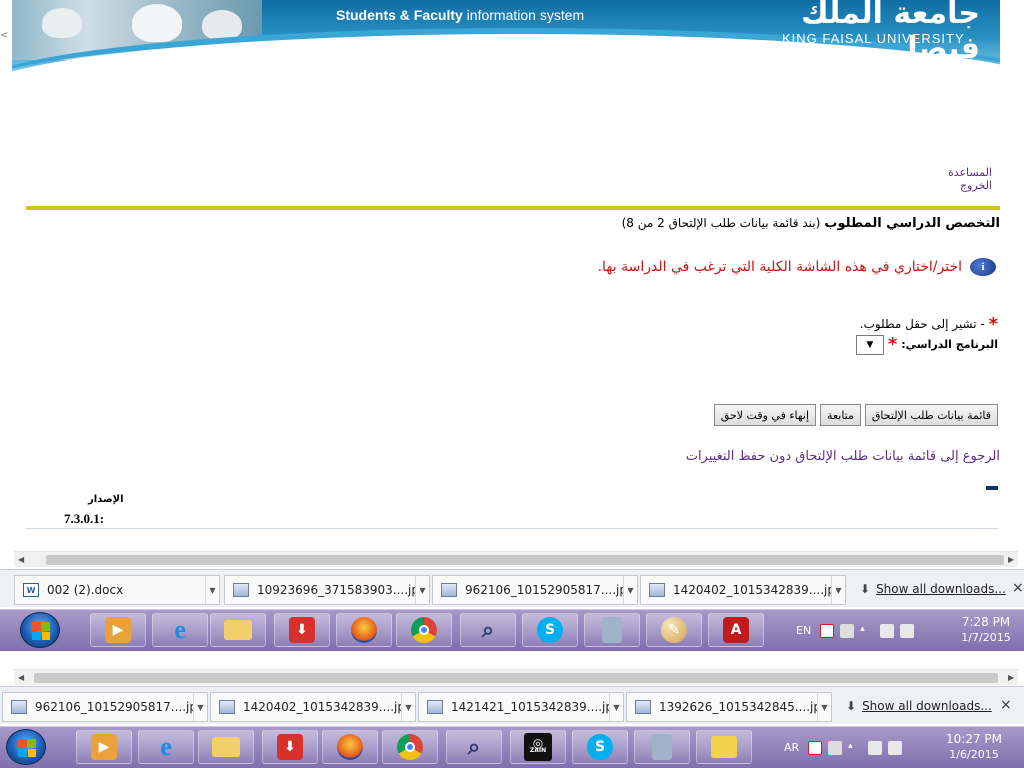  Describe the element at coordinates (117, 590) in the screenshot. I see `download-item: W 002 (2).docx ▼` at that location.